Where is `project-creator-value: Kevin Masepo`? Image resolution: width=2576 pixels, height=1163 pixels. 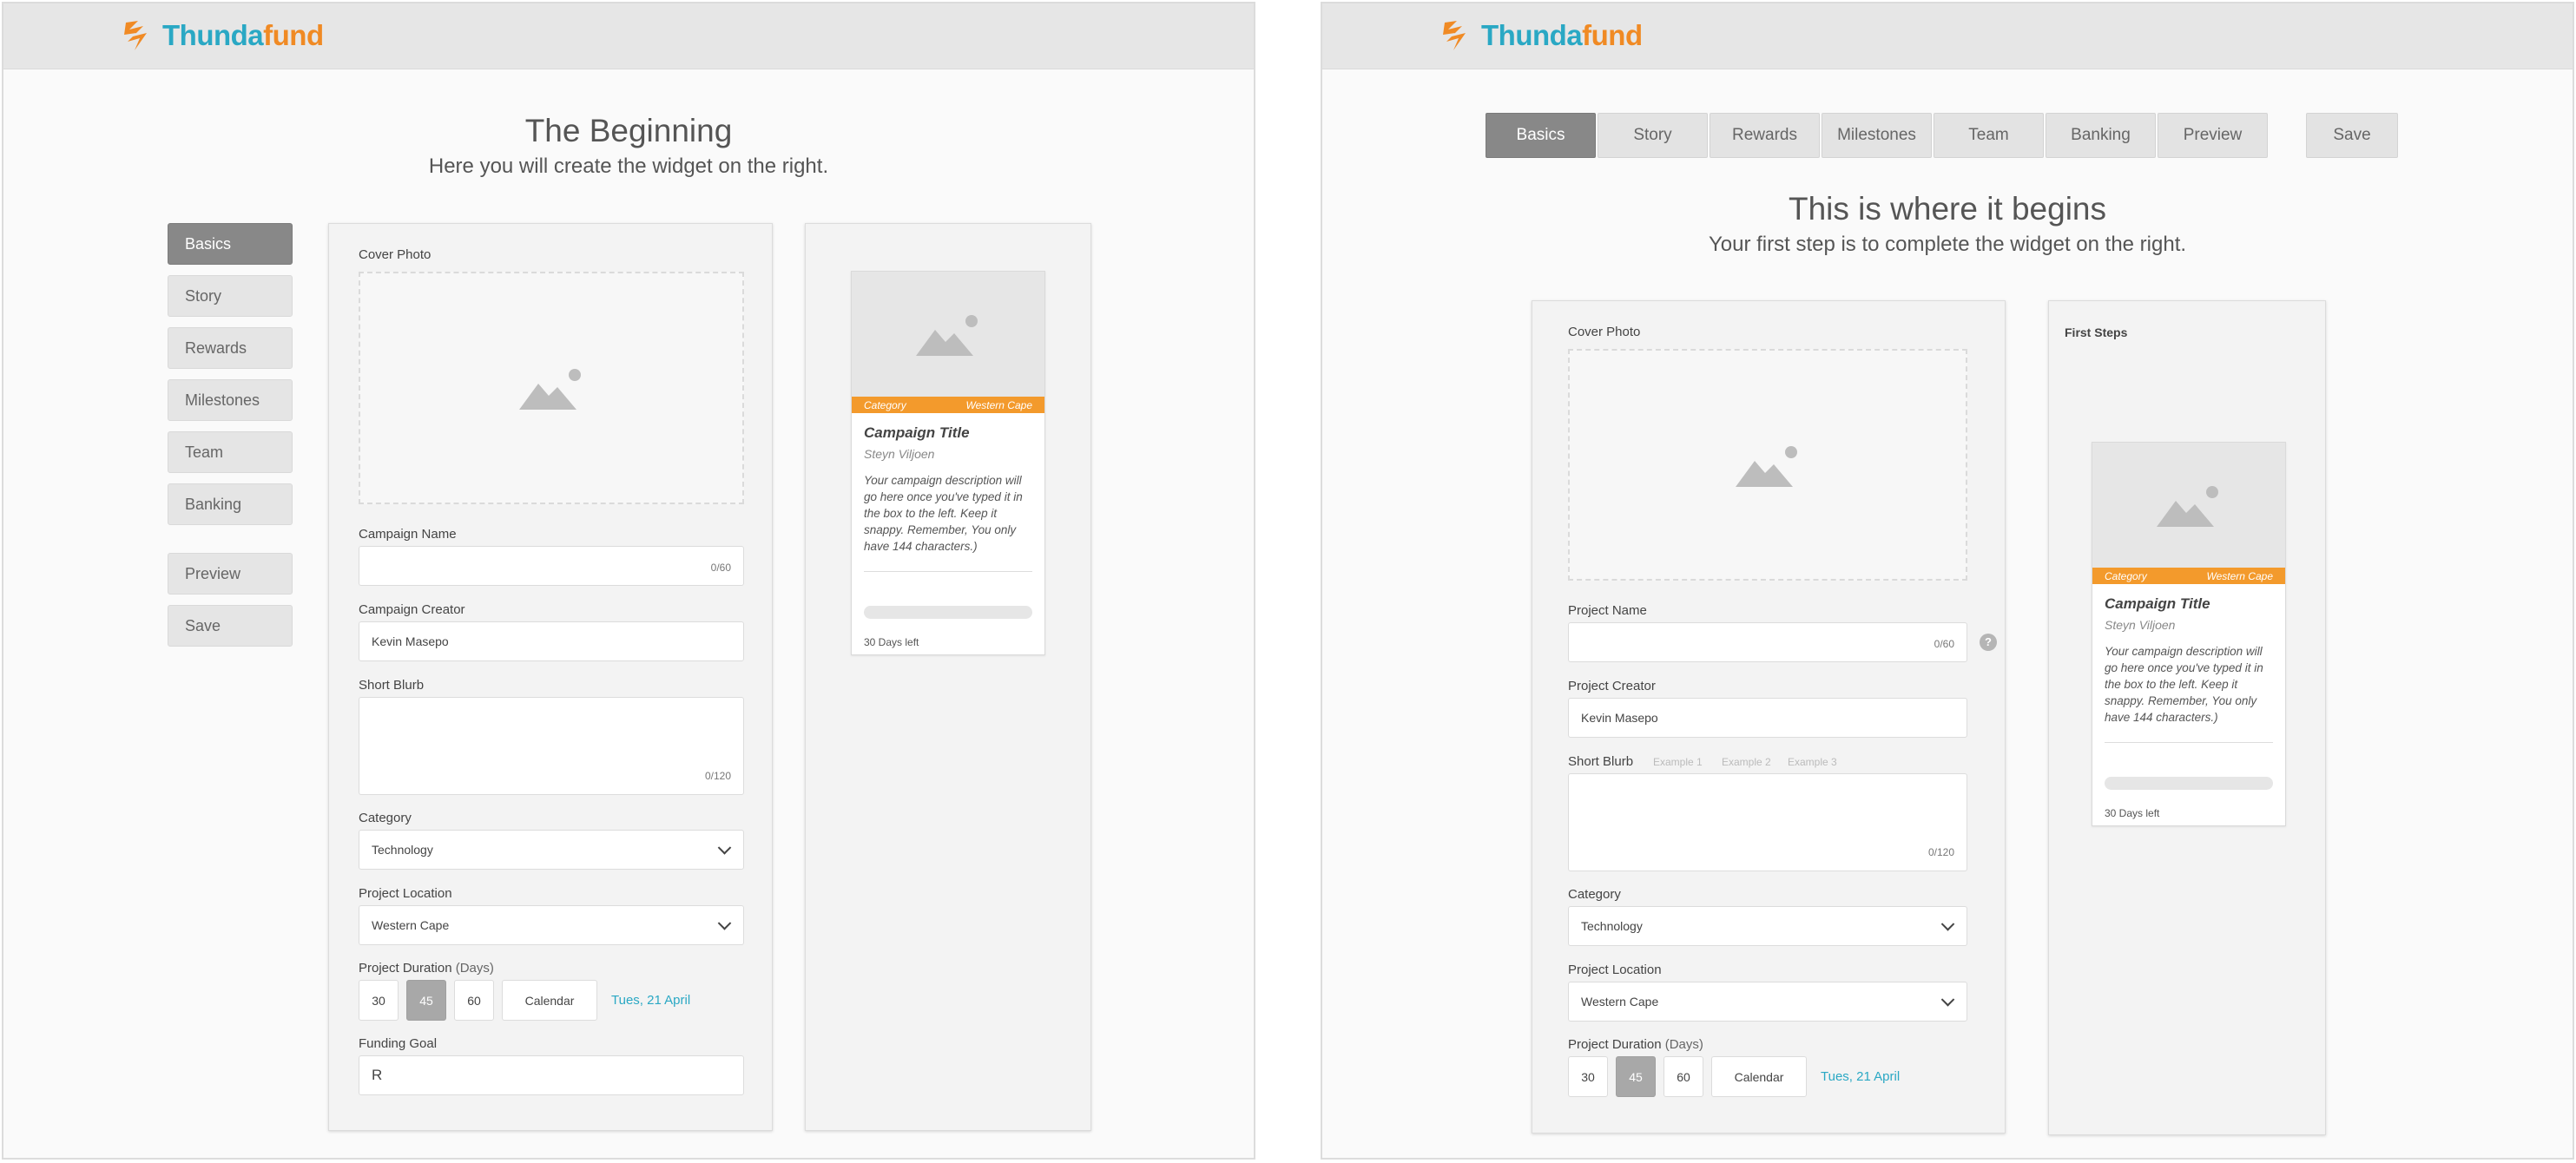 project-creator-value: Kevin Masepo is located at coordinates (1619, 718).